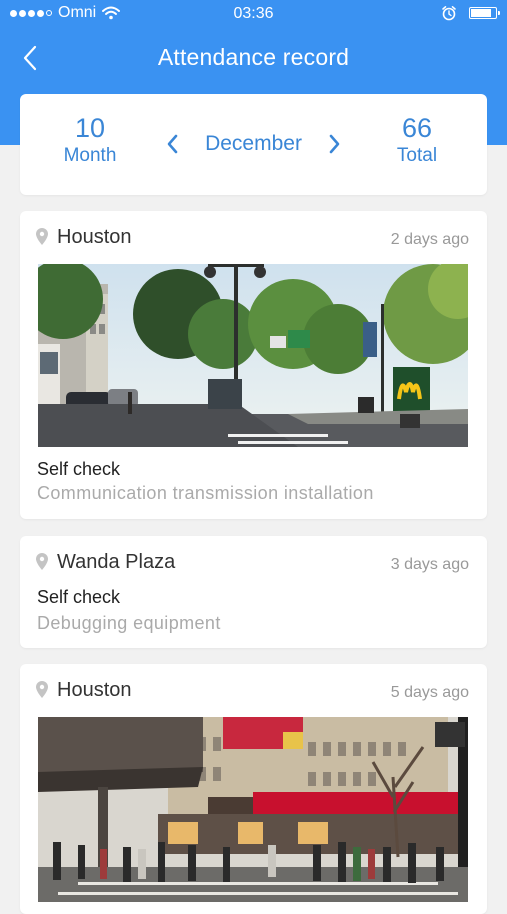 The image size is (507, 914). I want to click on navigation-bar: Attendance record, so click(253, 59).